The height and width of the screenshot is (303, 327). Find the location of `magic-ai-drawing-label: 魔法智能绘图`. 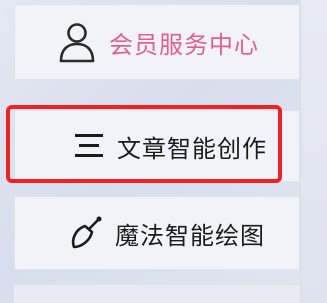

magic-ai-drawing-label: 魔法智能绘图 is located at coordinates (190, 235).